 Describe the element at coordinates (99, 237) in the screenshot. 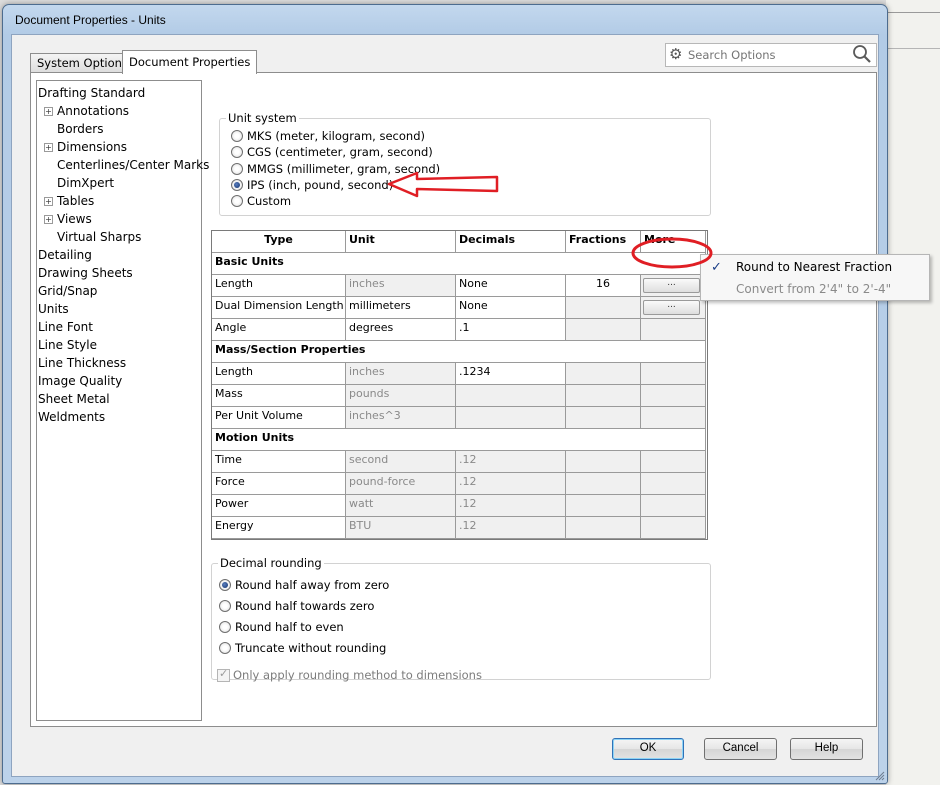

I see `tree-item-virtual-sharps: Virtual Sharps` at that location.